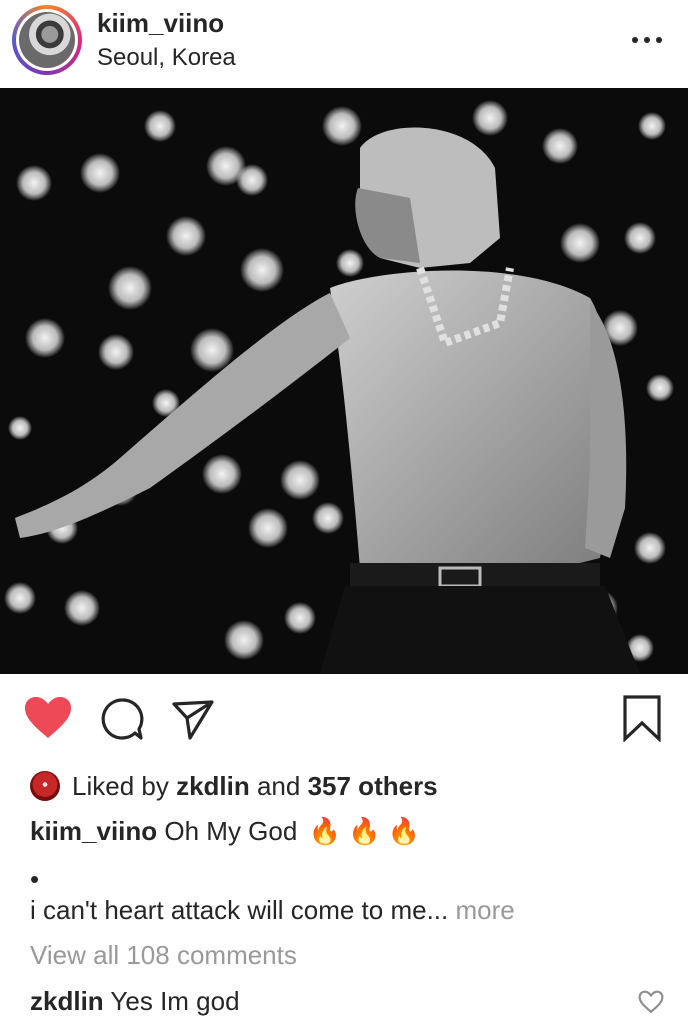 Image resolution: width=688 pixels, height=1024 pixels. Describe the element at coordinates (45, 786) in the screenshot. I see `liker-avatar` at that location.